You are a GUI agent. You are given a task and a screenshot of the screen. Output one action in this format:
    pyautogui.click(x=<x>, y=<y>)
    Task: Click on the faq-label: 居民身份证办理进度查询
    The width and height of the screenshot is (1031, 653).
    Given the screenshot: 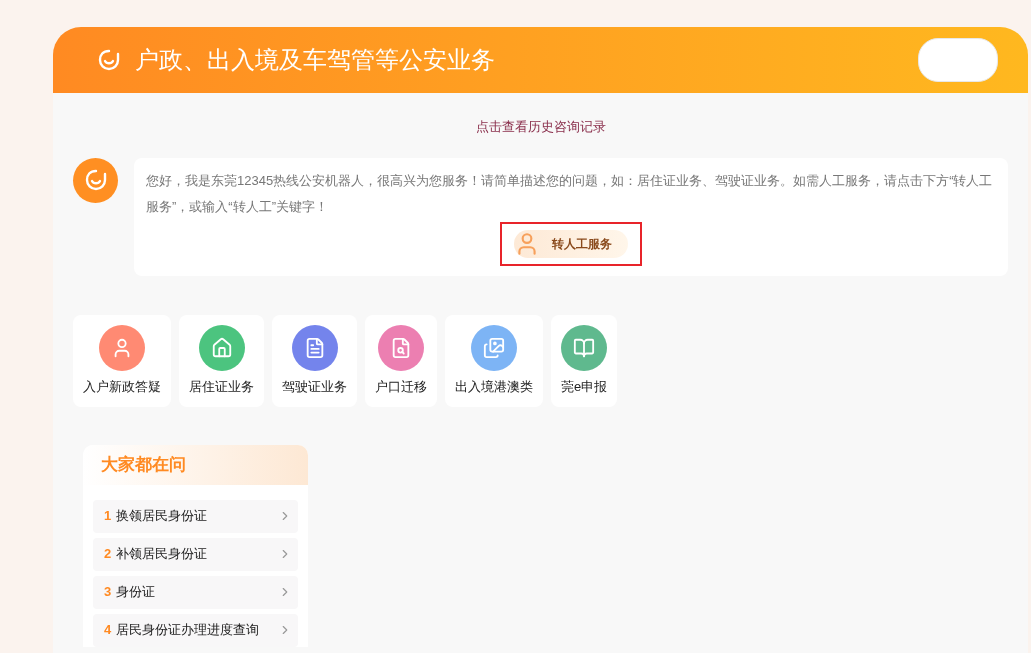 What is the action you would take?
    pyautogui.click(x=188, y=630)
    